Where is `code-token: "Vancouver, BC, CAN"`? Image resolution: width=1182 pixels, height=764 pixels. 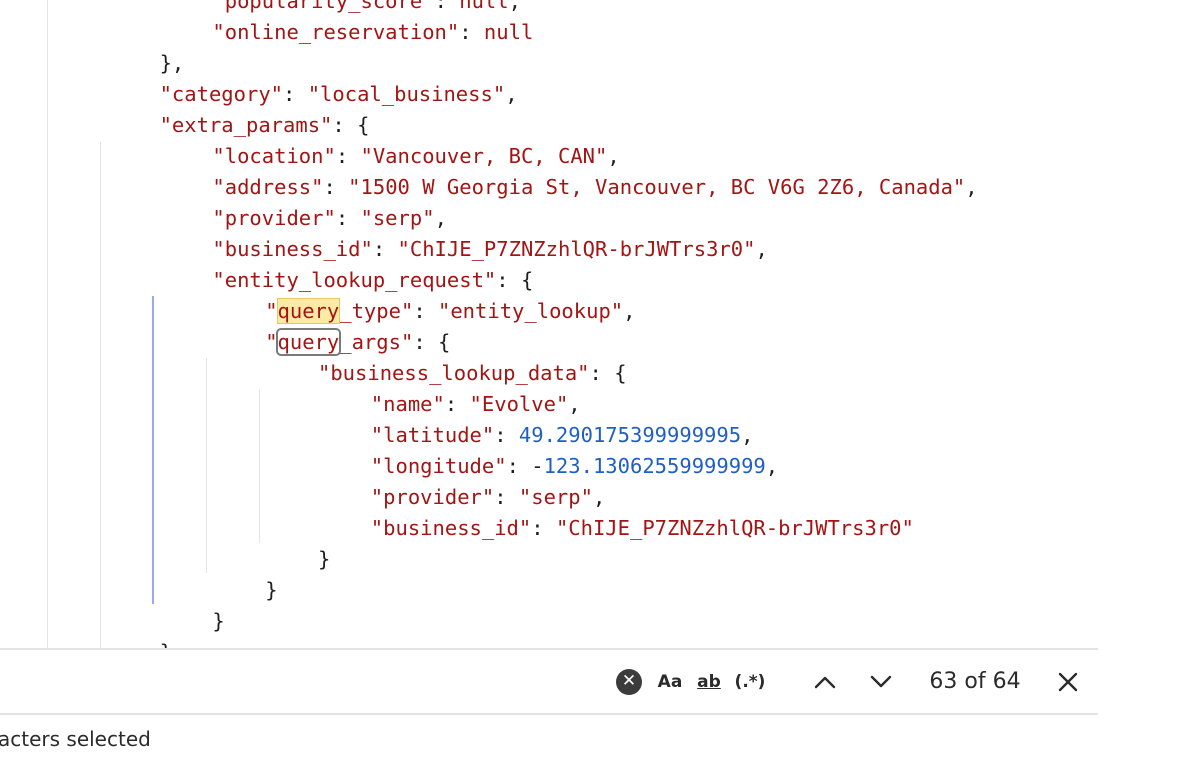
code-token: "Vancouver, BC, CAN" is located at coordinates (484, 156).